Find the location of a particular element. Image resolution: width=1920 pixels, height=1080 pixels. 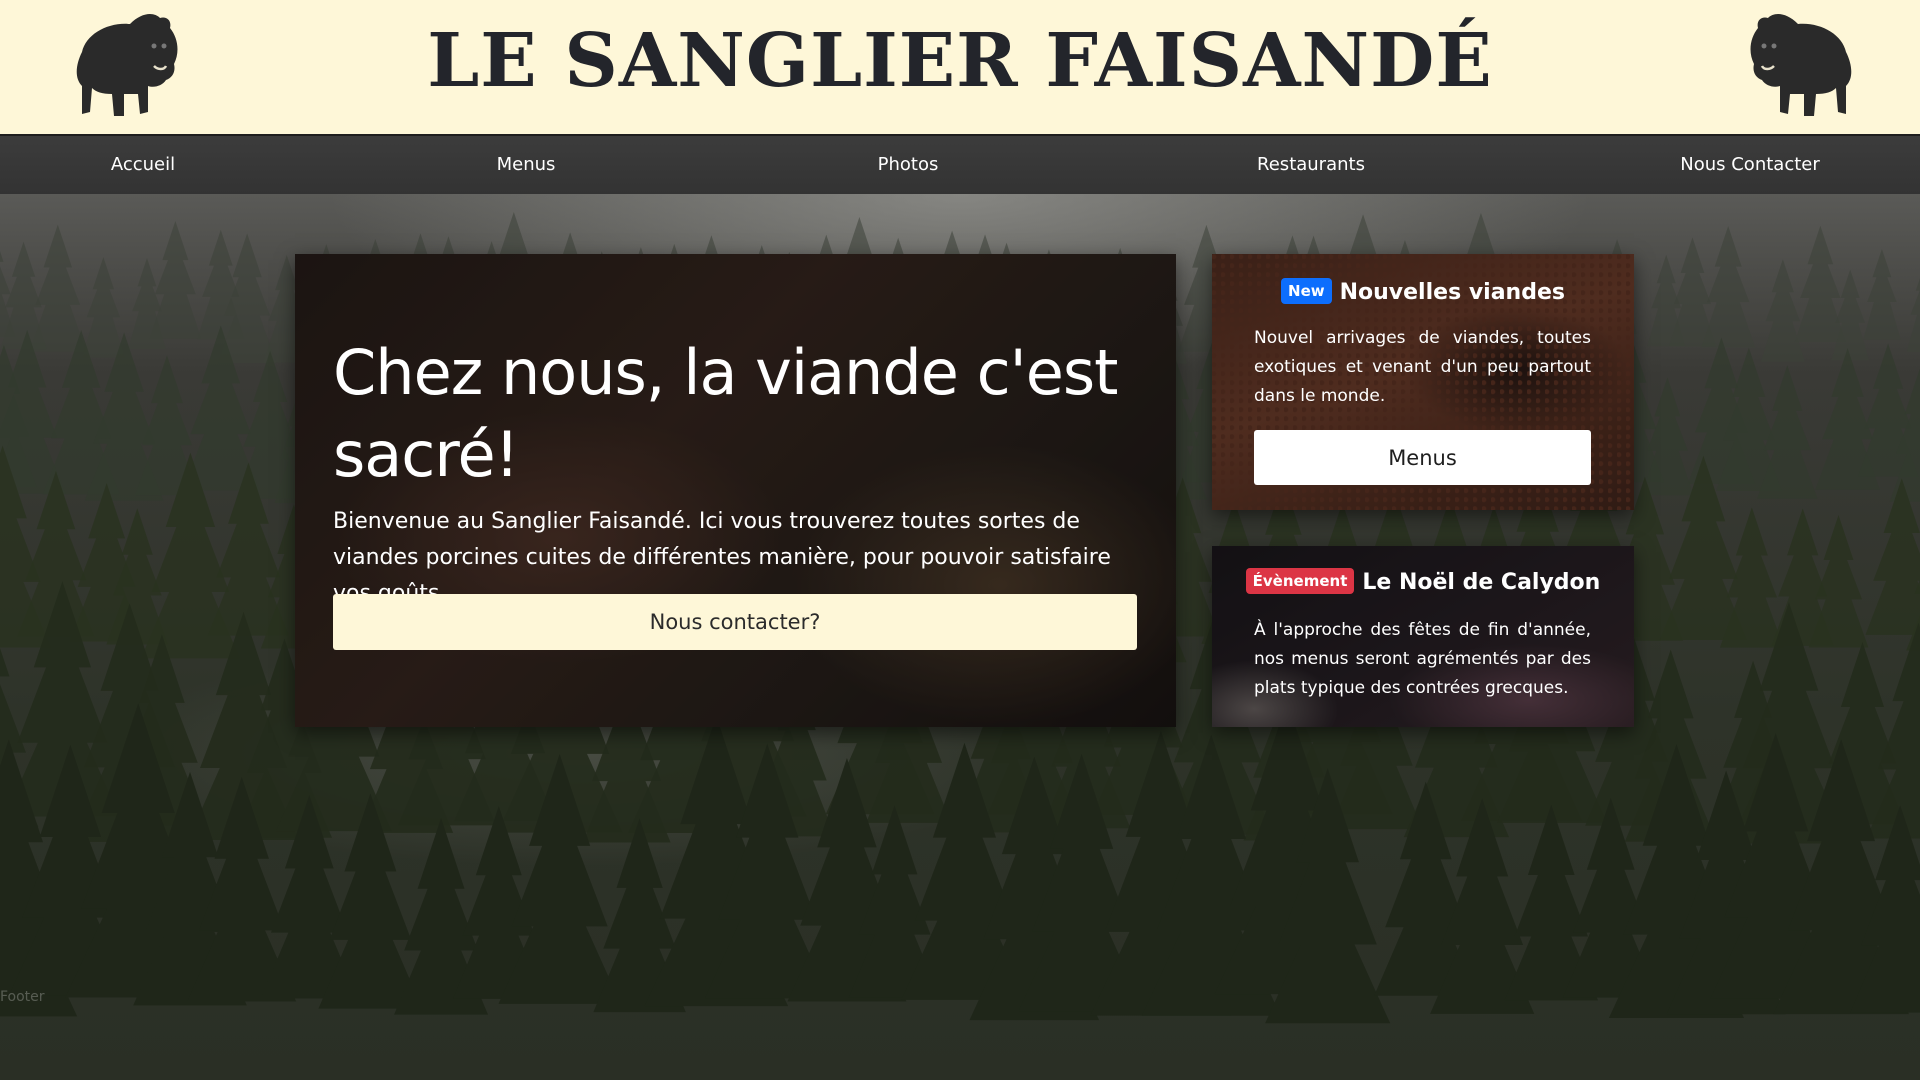

site-header: LE SANGLIER FAISANDÉ is located at coordinates (960, 67).